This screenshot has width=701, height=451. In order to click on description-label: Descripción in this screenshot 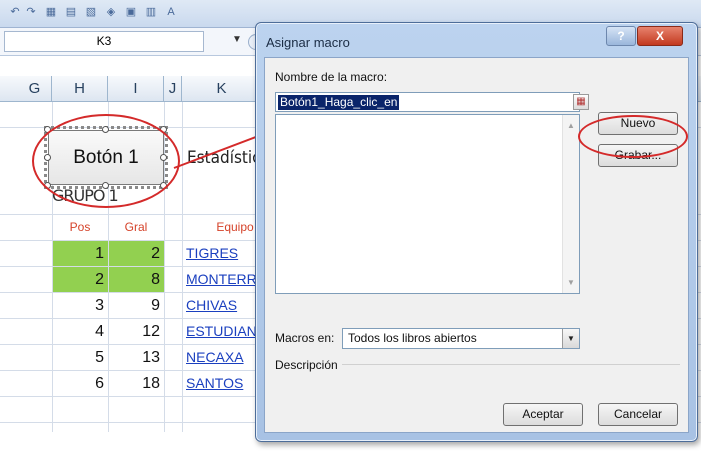, I will do `click(306, 365)`.